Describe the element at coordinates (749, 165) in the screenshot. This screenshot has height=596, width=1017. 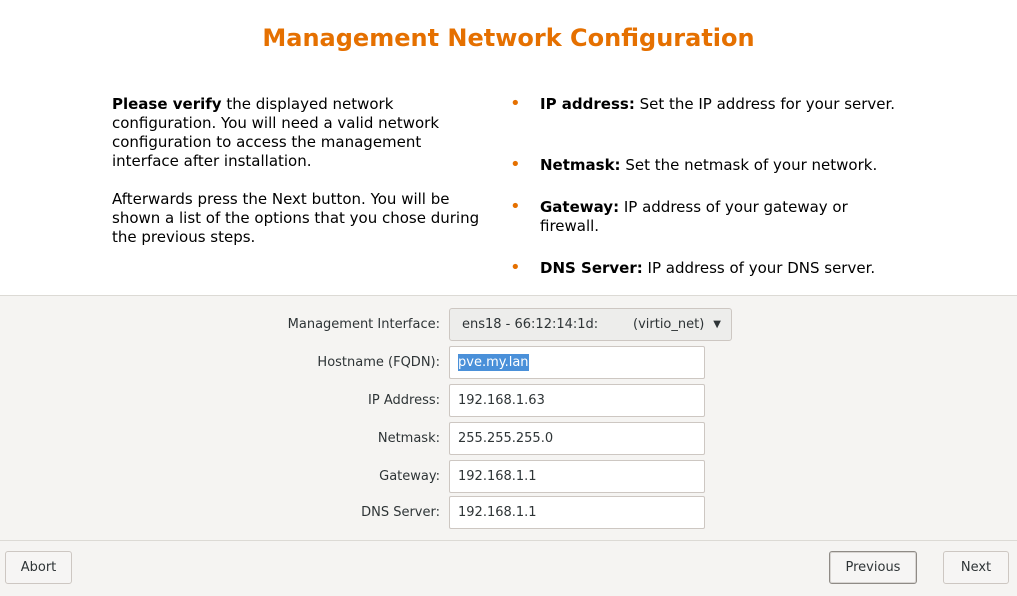
I see `bullet-desc: Set the netmask of your network.` at that location.